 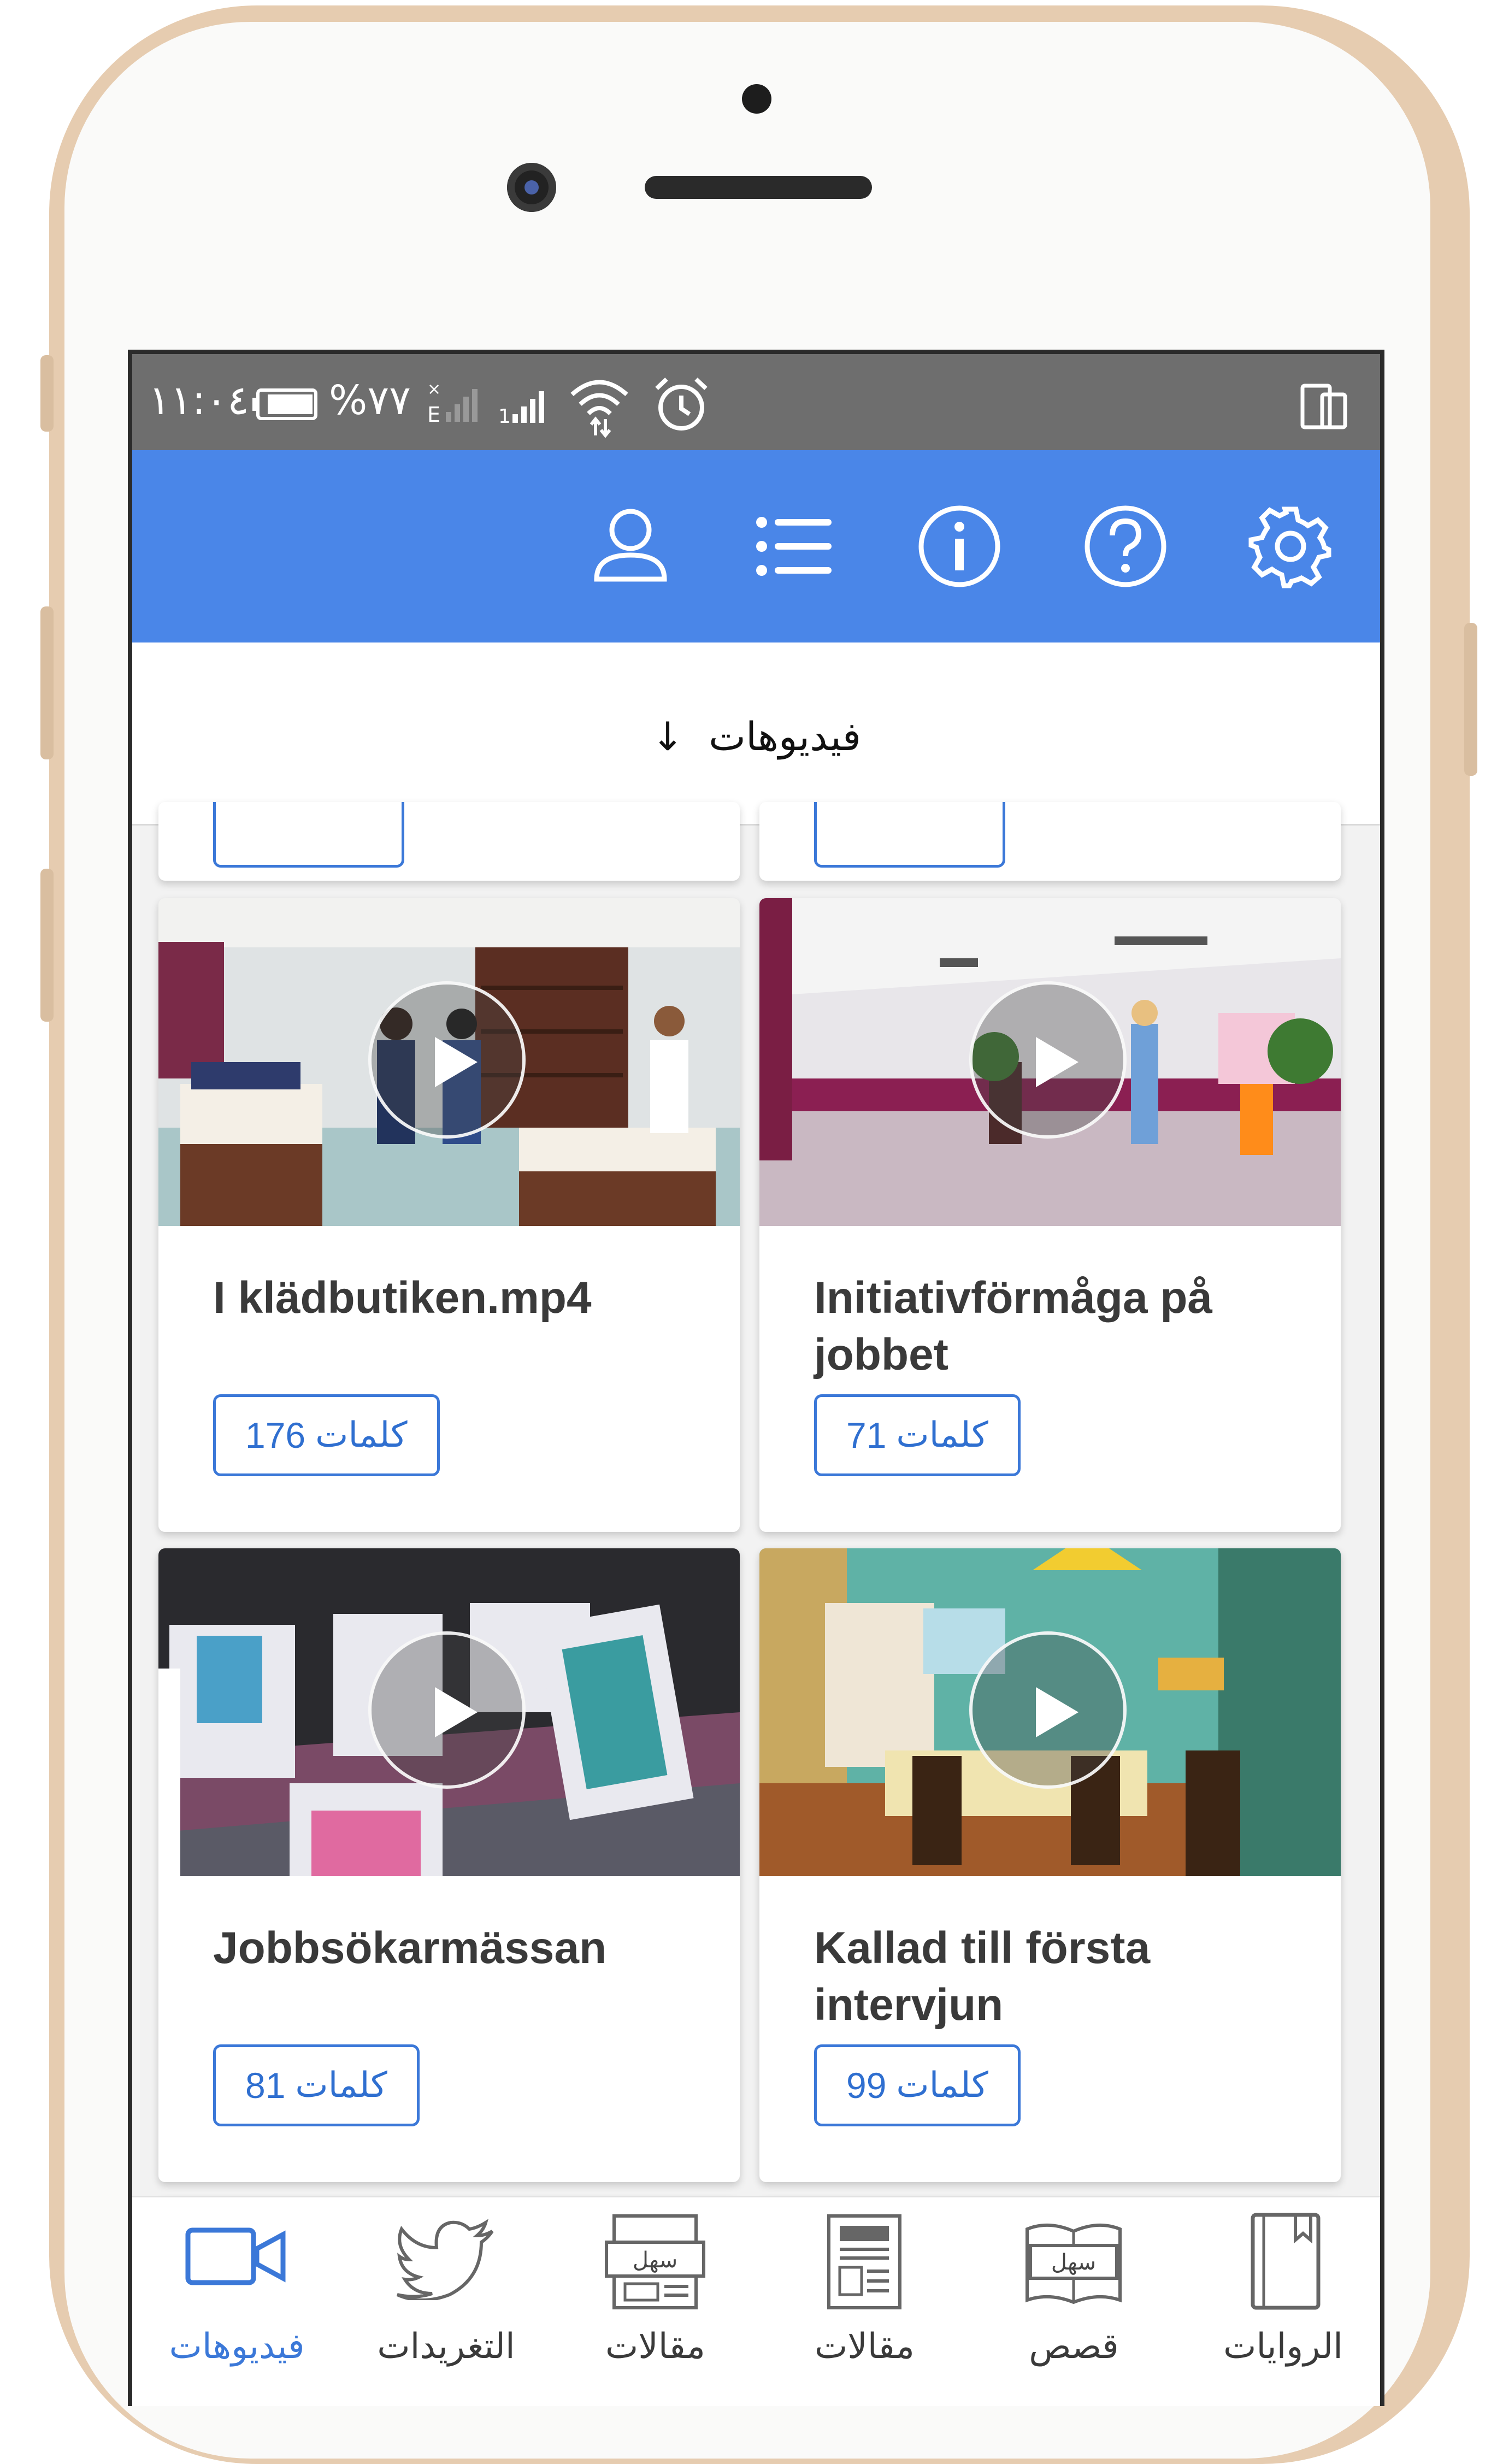 I want to click on section-title: فيديوهات ↓, so click(x=756, y=737).